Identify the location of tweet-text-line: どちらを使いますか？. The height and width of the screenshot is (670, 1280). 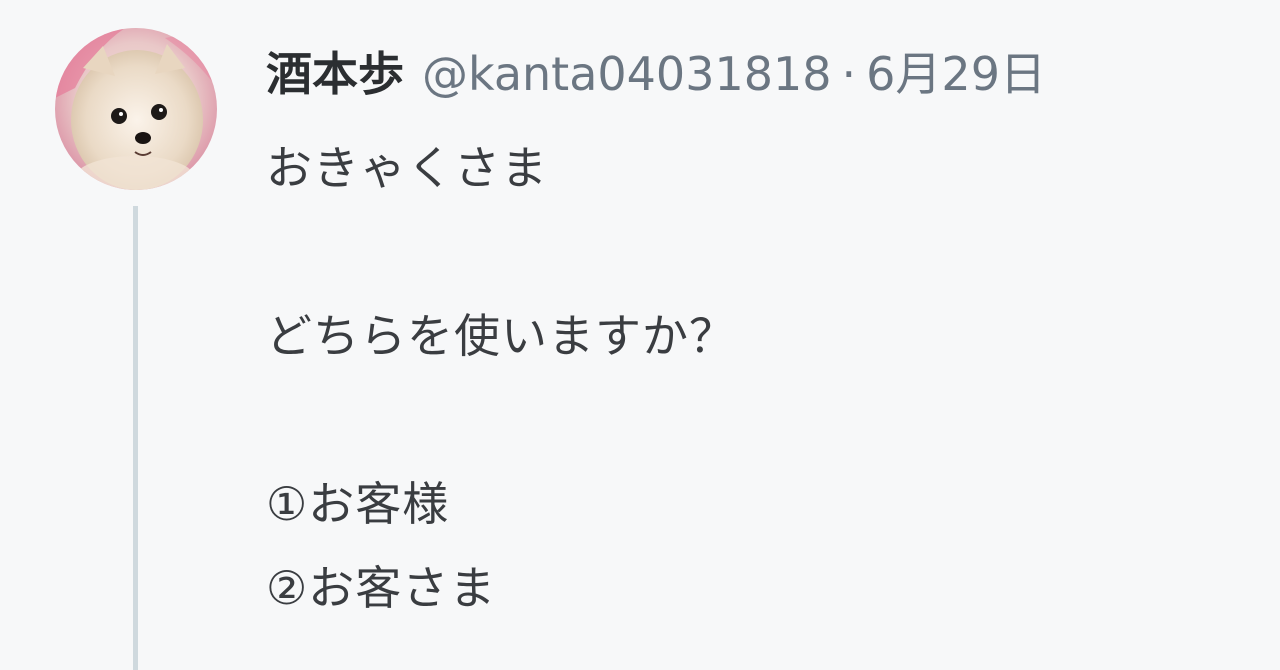
(501, 336).